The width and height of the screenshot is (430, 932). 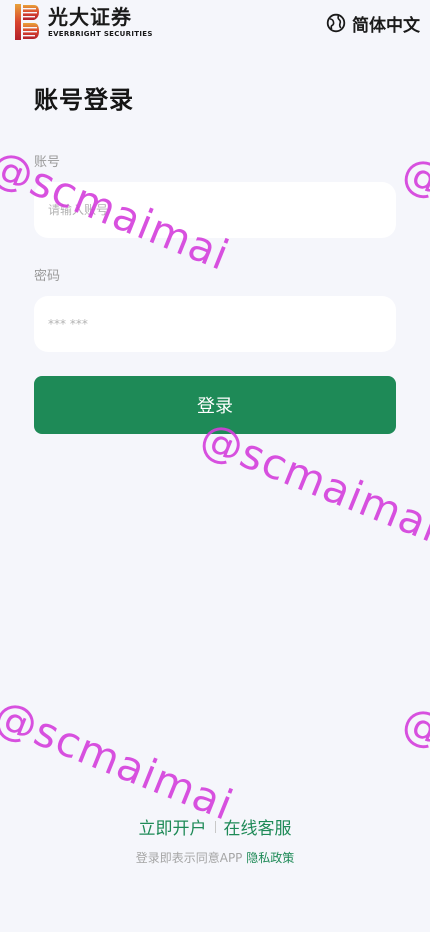 I want to click on footer-links: 立即开户 在线客服, so click(x=215, y=826).